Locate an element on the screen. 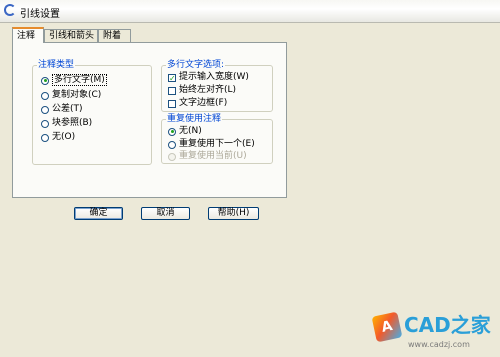 The height and width of the screenshot is (357, 500). tab-annotation: 注释 is located at coordinates (28, 35).